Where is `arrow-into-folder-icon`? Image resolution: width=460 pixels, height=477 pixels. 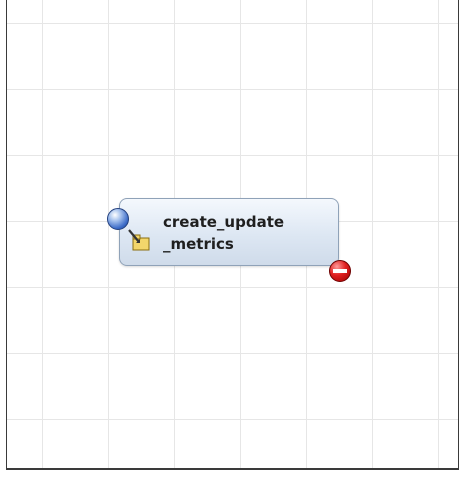
arrow-into-folder-icon is located at coordinates (139, 240).